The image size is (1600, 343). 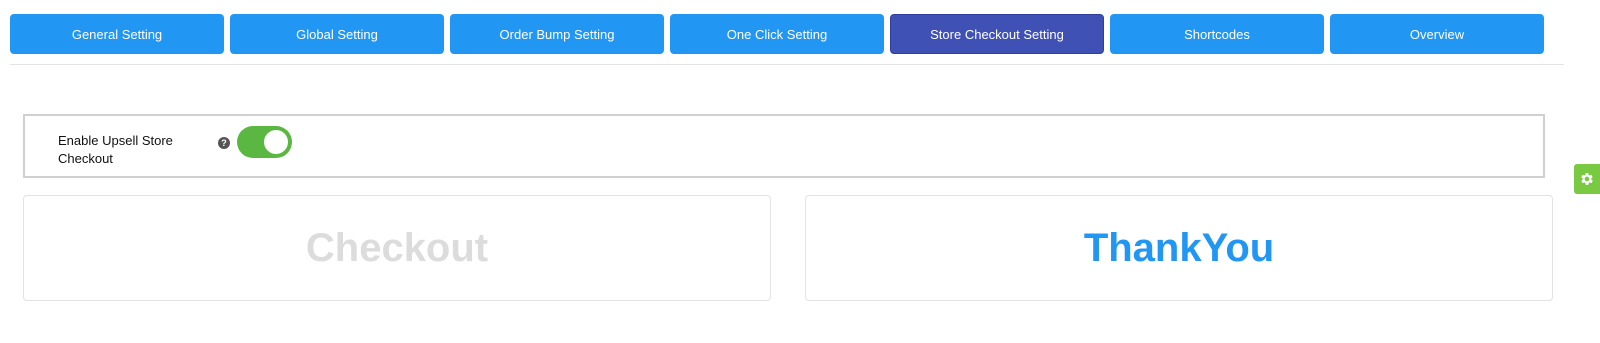 I want to click on settings-gear-button, so click(x=1587, y=179).